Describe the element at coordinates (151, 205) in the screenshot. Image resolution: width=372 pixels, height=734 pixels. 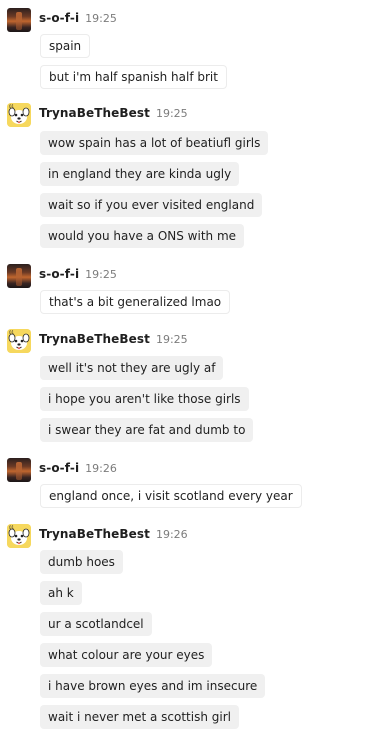
I see `message-bubble: wait so if you ever visited england` at that location.